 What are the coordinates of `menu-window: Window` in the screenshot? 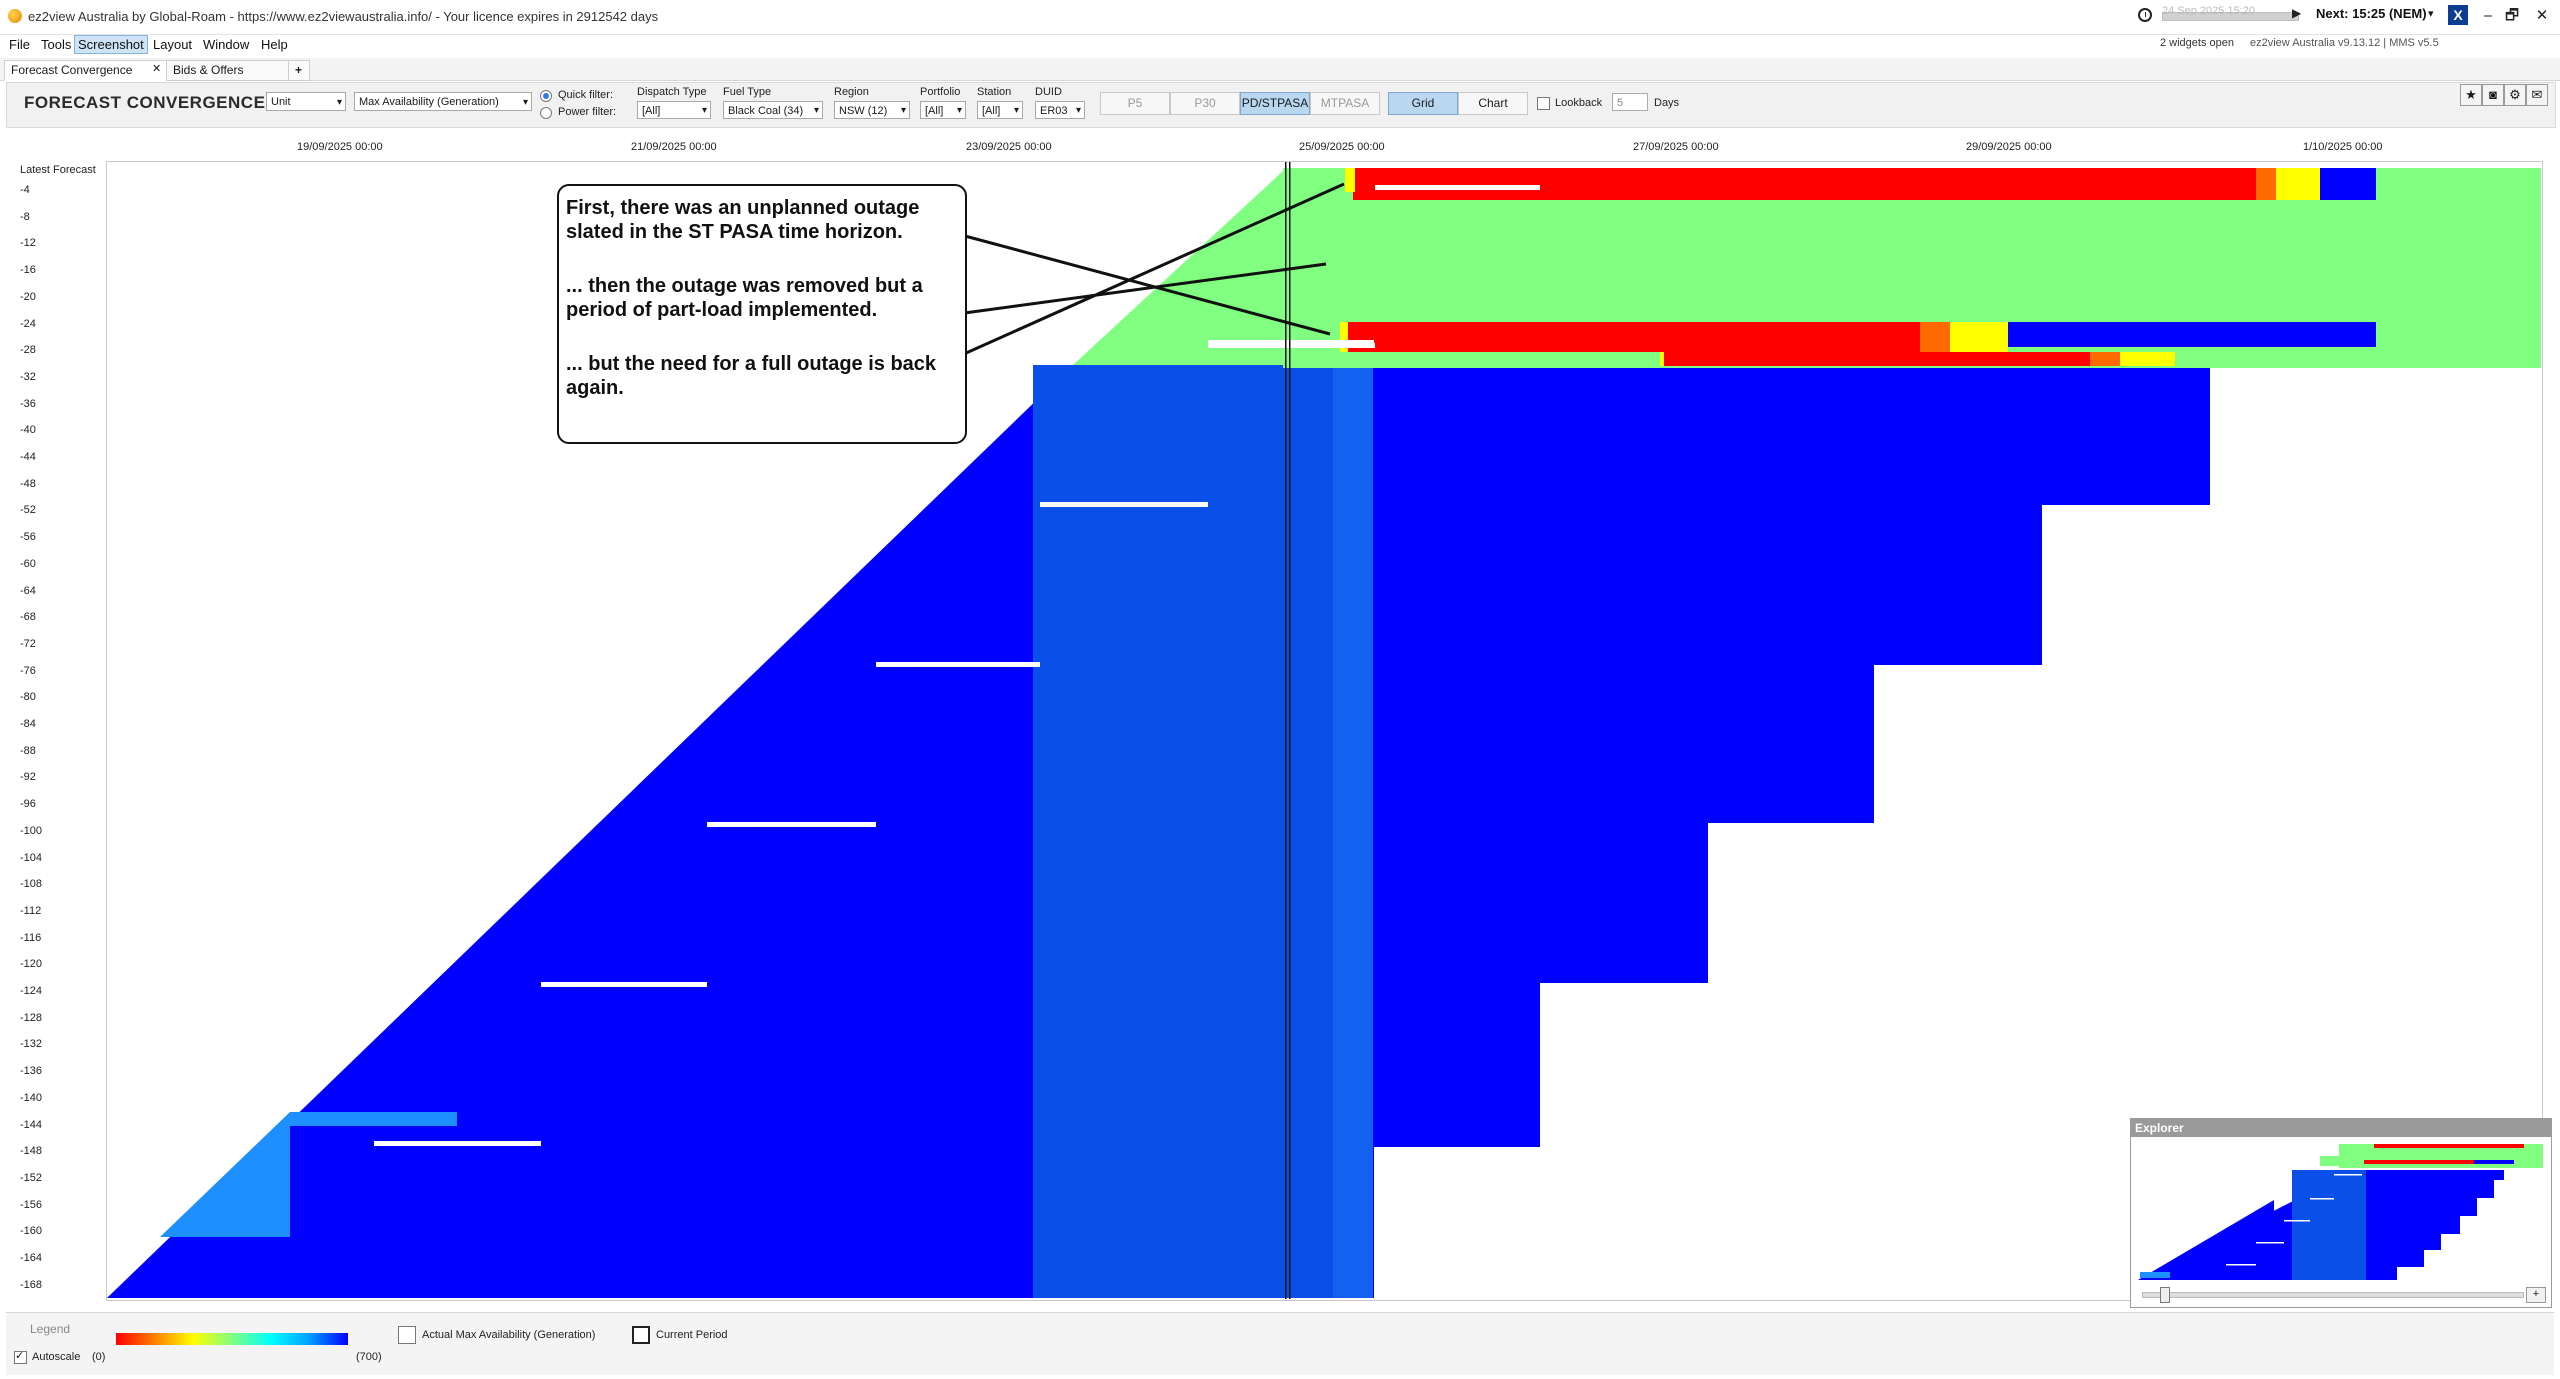 It's located at (226, 44).